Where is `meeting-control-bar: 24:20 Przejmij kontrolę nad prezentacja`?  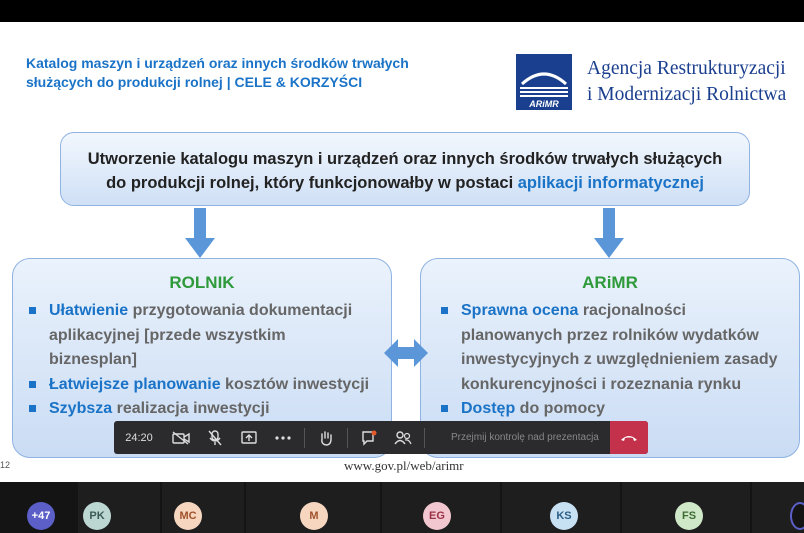
meeting-control-bar: 24:20 Przejmij kontrolę nad prezentacja is located at coordinates (381, 437).